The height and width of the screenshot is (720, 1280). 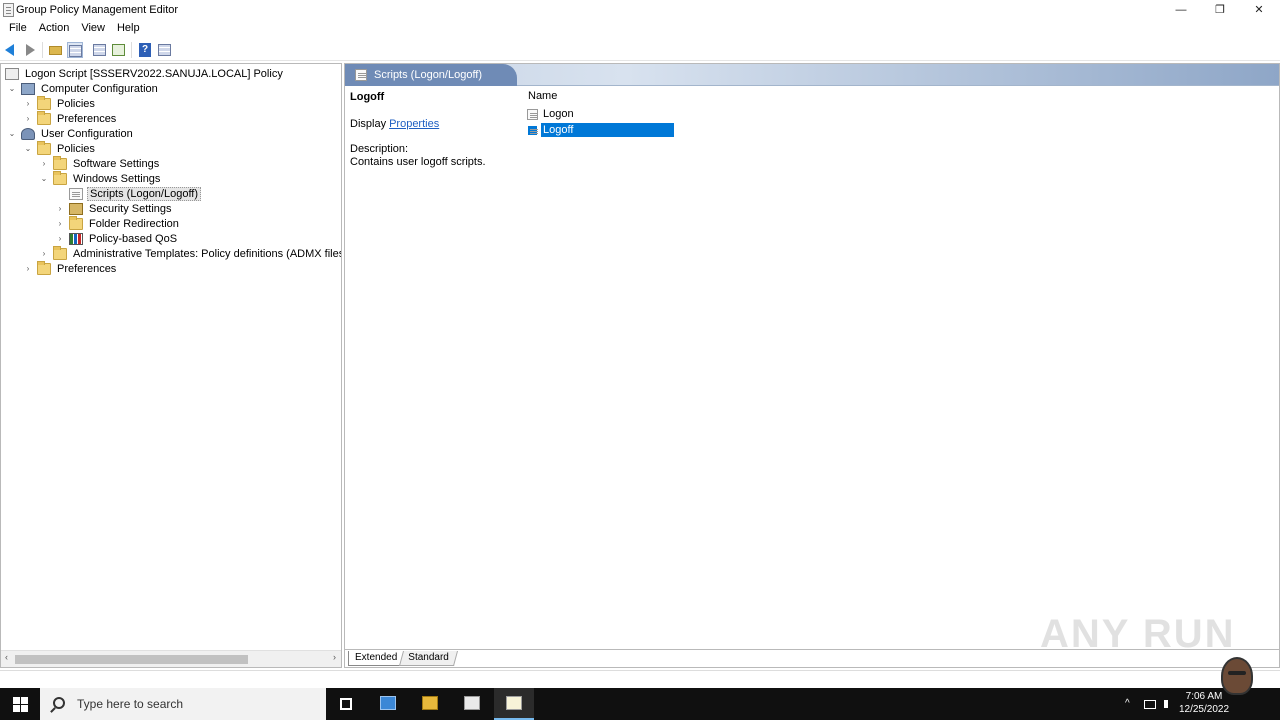 I want to click on taskbar-server-manager, so click(x=388, y=704).